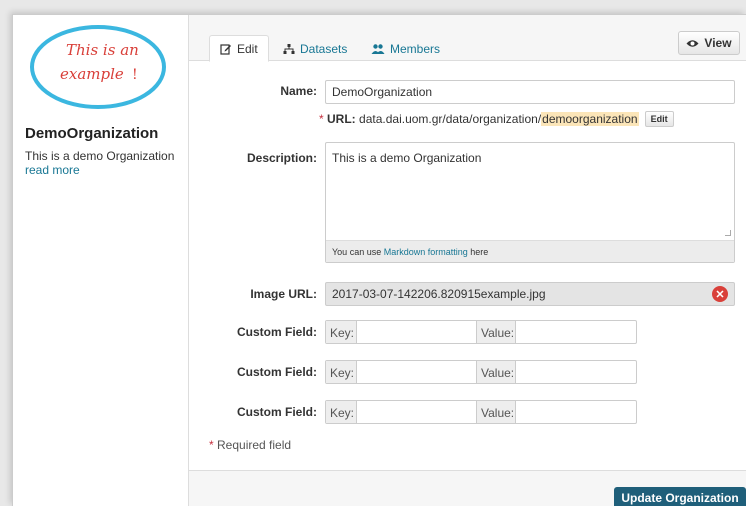 The width and height of the screenshot is (746, 506). I want to click on markdown-link: Markdown formatting, so click(426, 252).